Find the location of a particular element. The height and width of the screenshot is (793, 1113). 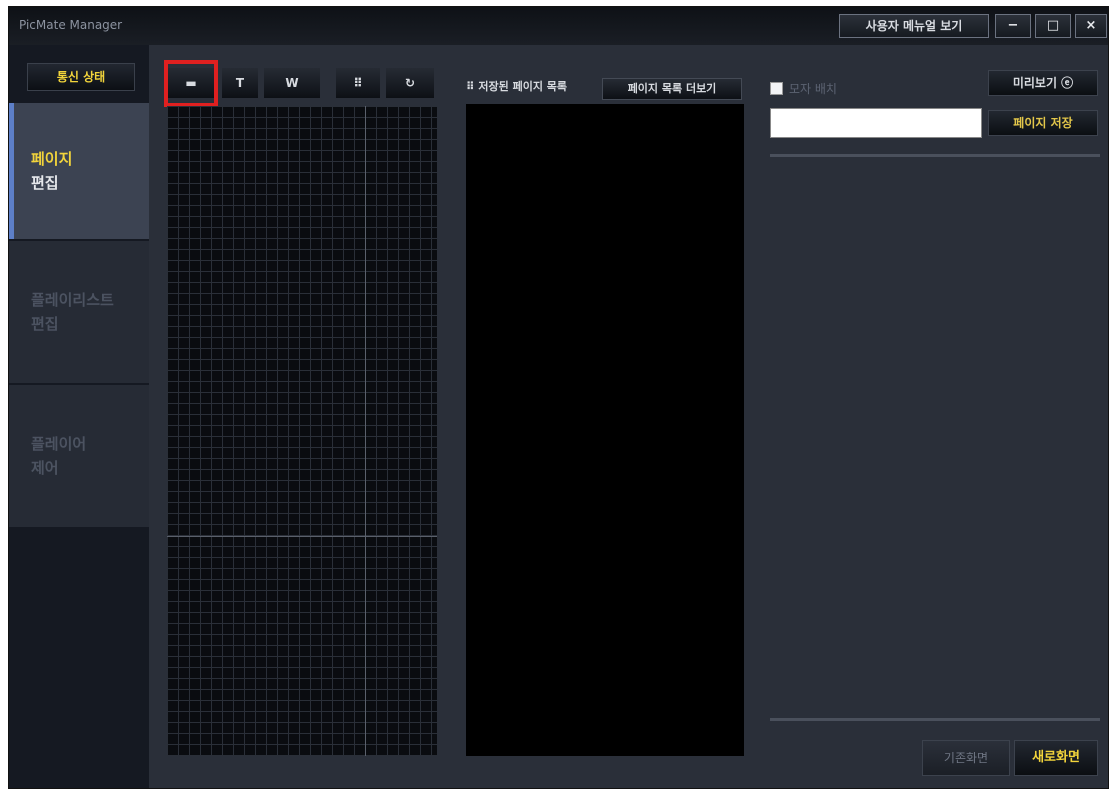

save-page-button: 페이지 저장 is located at coordinates (1043, 123).